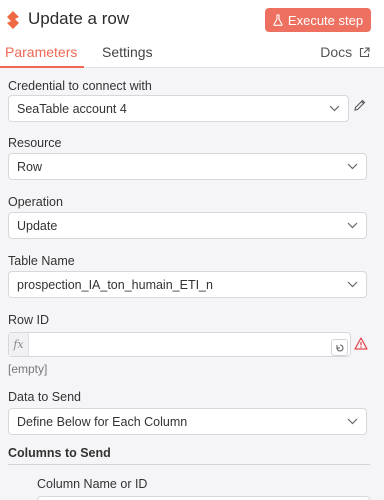  I want to click on table-name-value: prospection_IA_ton_humain_ETI_n, so click(115, 284).